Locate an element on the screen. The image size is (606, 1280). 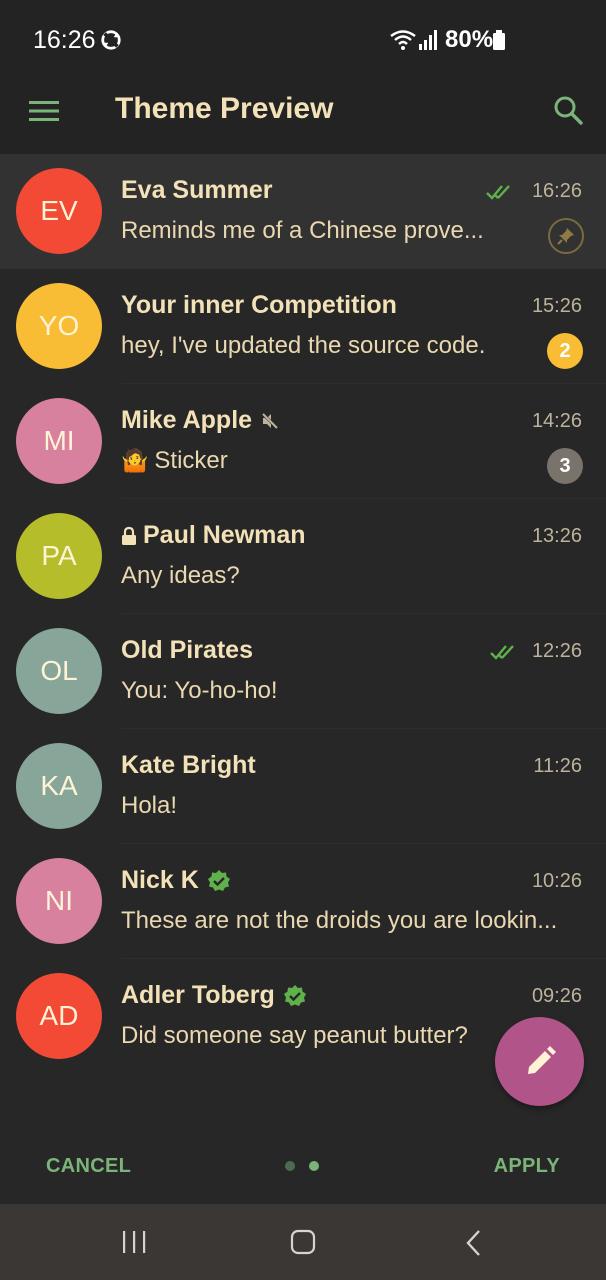
battery-icon is located at coordinates (499, 40).